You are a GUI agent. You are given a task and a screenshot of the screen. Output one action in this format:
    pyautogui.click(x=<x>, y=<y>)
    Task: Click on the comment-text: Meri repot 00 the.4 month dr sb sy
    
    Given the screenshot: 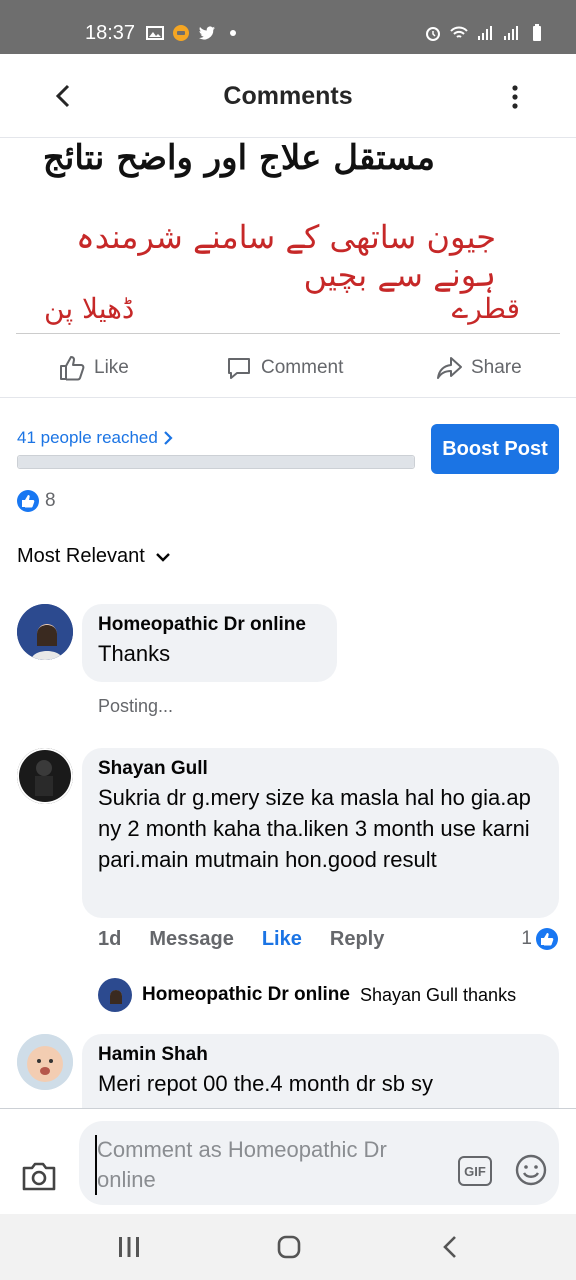 What is the action you would take?
    pyautogui.click(x=266, y=1083)
    